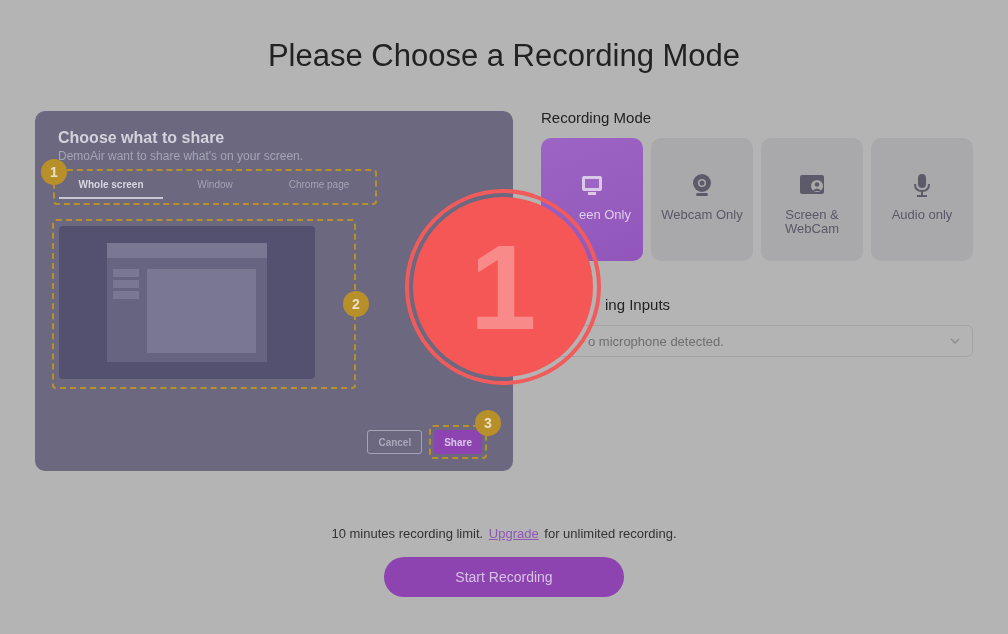 Image resolution: width=1008 pixels, height=634 pixels. What do you see at coordinates (638, 305) in the screenshot?
I see `section-heading: ing Inputs` at bounding box center [638, 305].